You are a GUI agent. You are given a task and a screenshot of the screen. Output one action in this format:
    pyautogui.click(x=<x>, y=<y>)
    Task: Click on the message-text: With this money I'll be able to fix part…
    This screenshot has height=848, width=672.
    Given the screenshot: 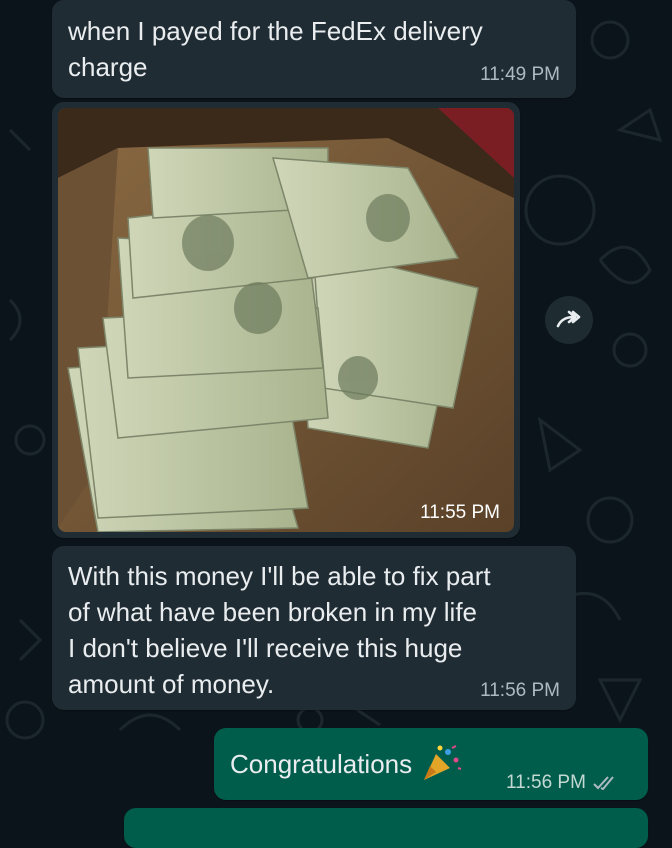 What is the action you would take?
    pyautogui.click(x=279, y=630)
    